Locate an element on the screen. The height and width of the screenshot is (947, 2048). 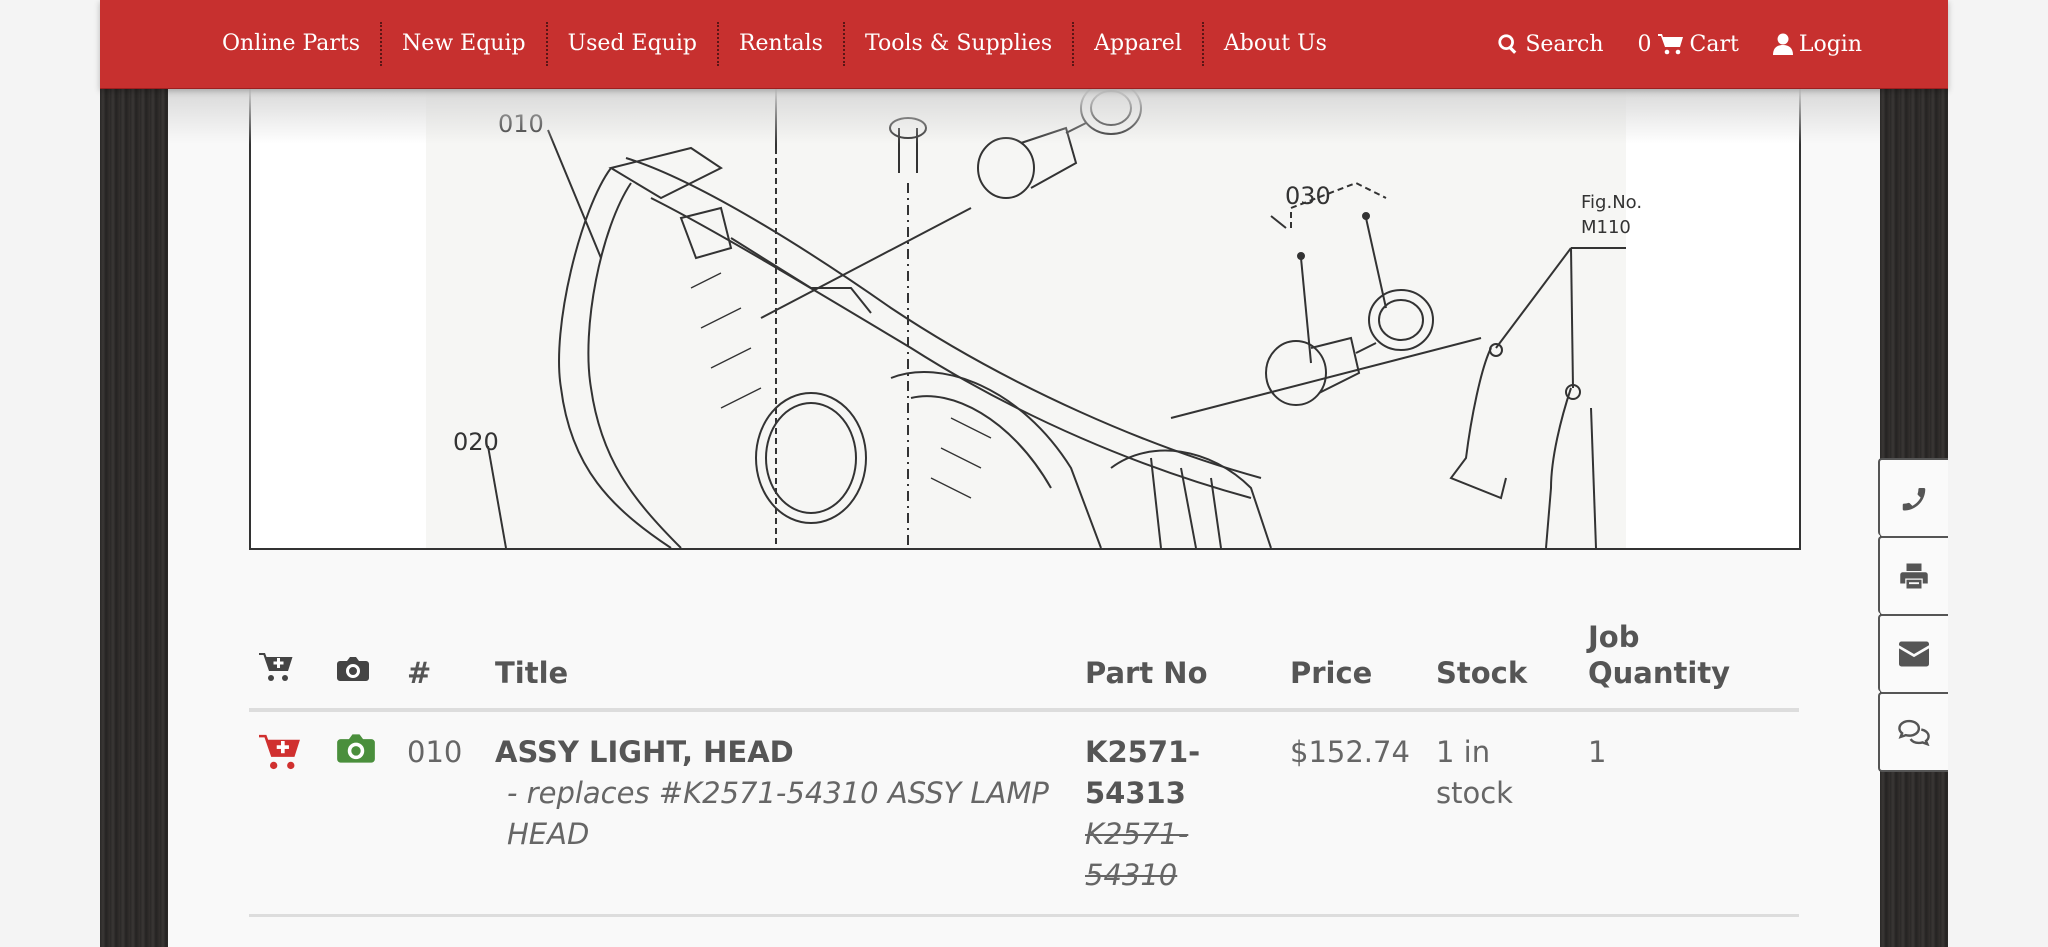
old-part-number-line2: 54310 is located at coordinates (1131, 875).